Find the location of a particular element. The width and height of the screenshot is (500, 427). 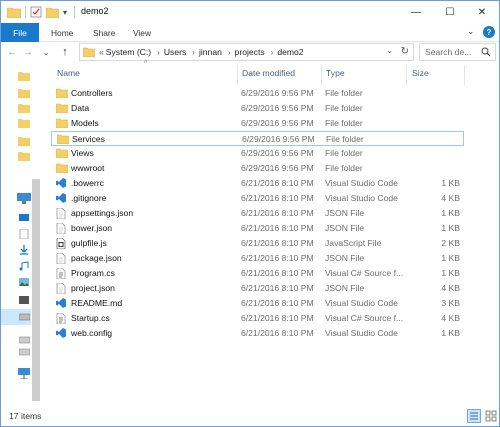

file-row: bower.json 6/21/2016 8:10 PM JSON File 1 KB is located at coordinates (257, 228).